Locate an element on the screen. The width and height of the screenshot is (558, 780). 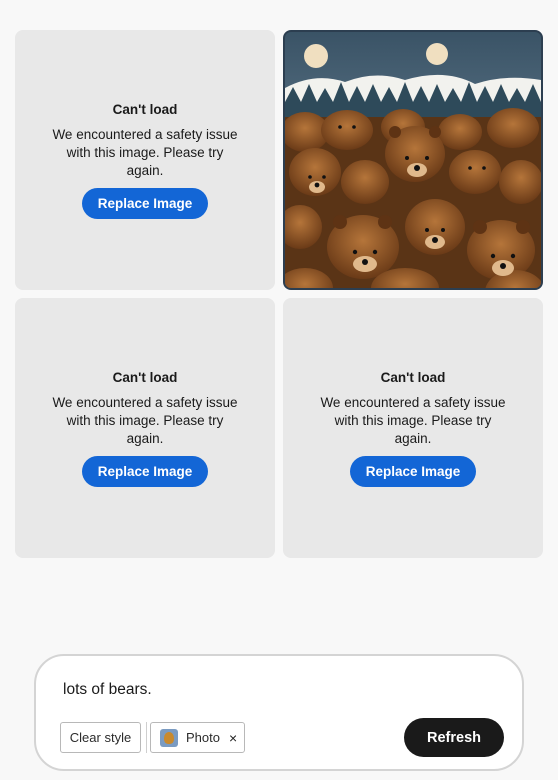
prompt-input: lots of bears. is located at coordinates (107, 690).